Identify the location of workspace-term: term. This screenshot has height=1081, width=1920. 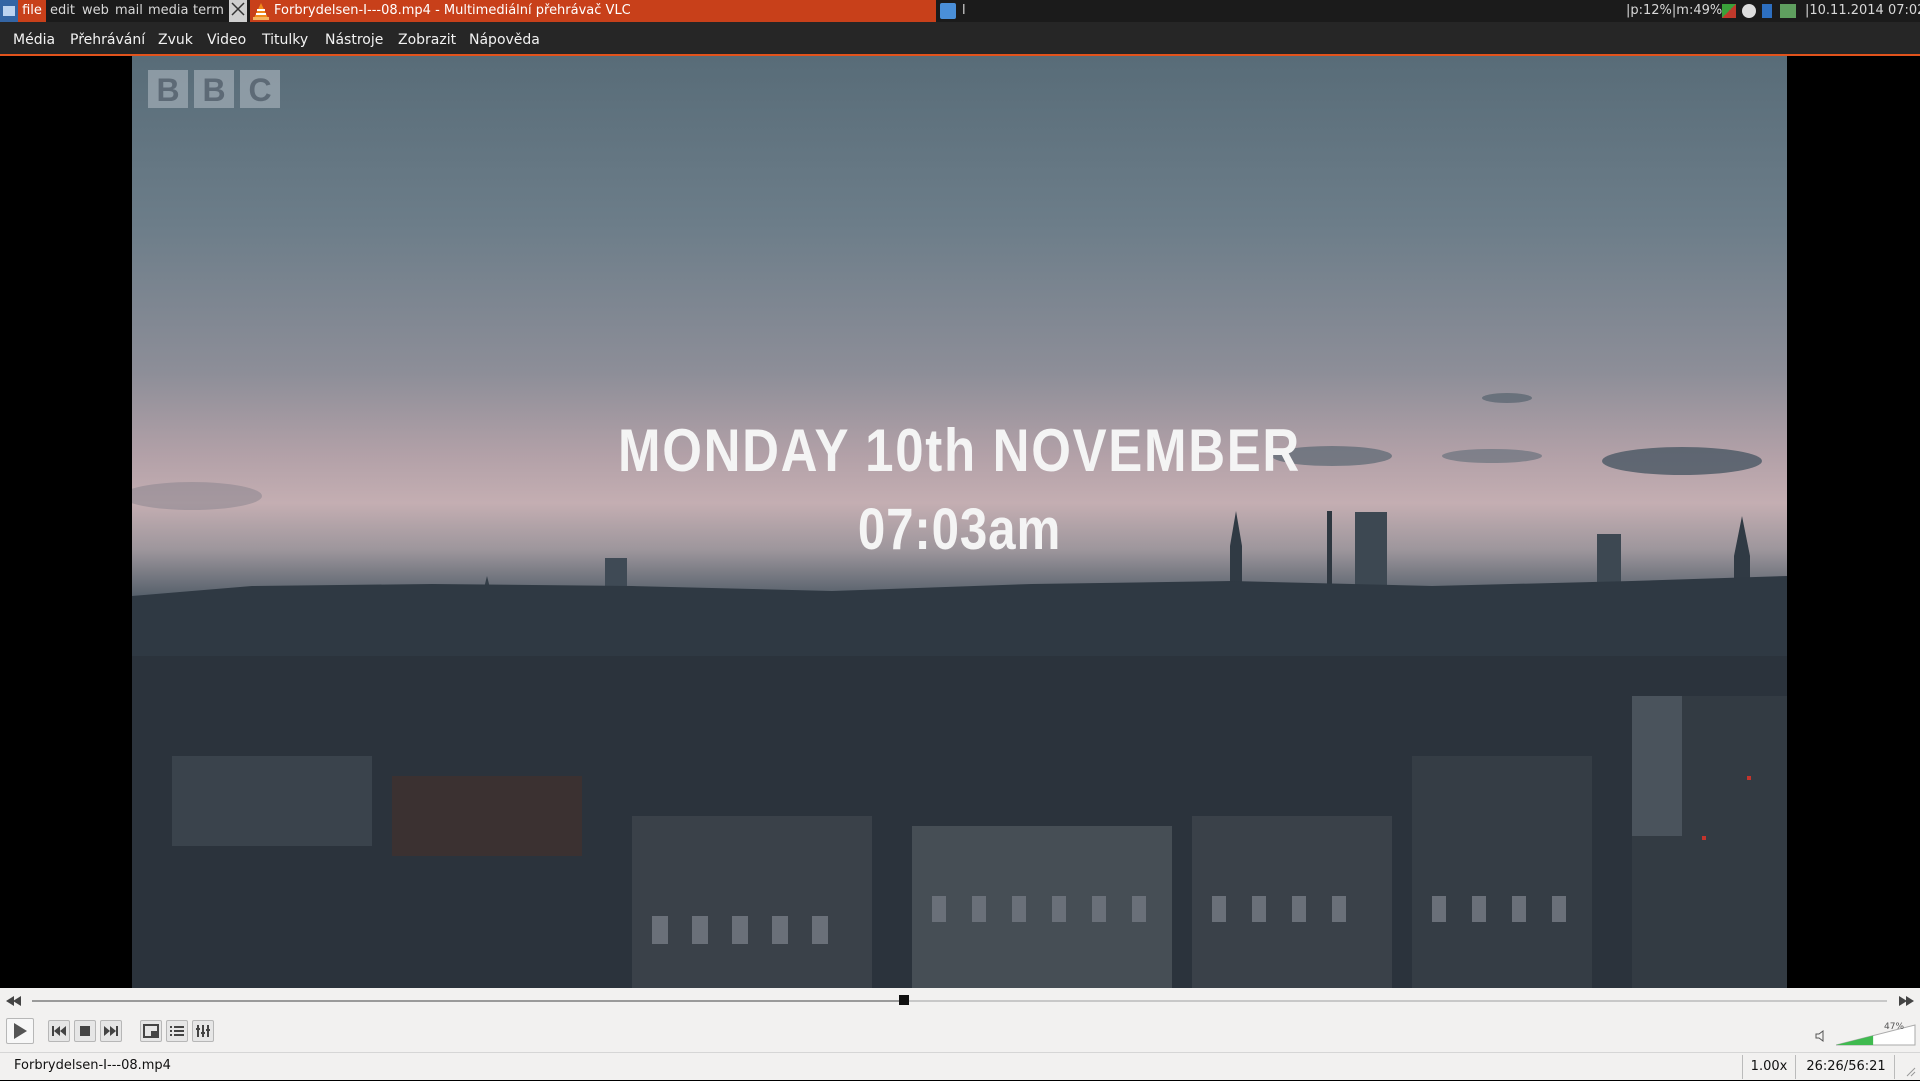
(208, 11).